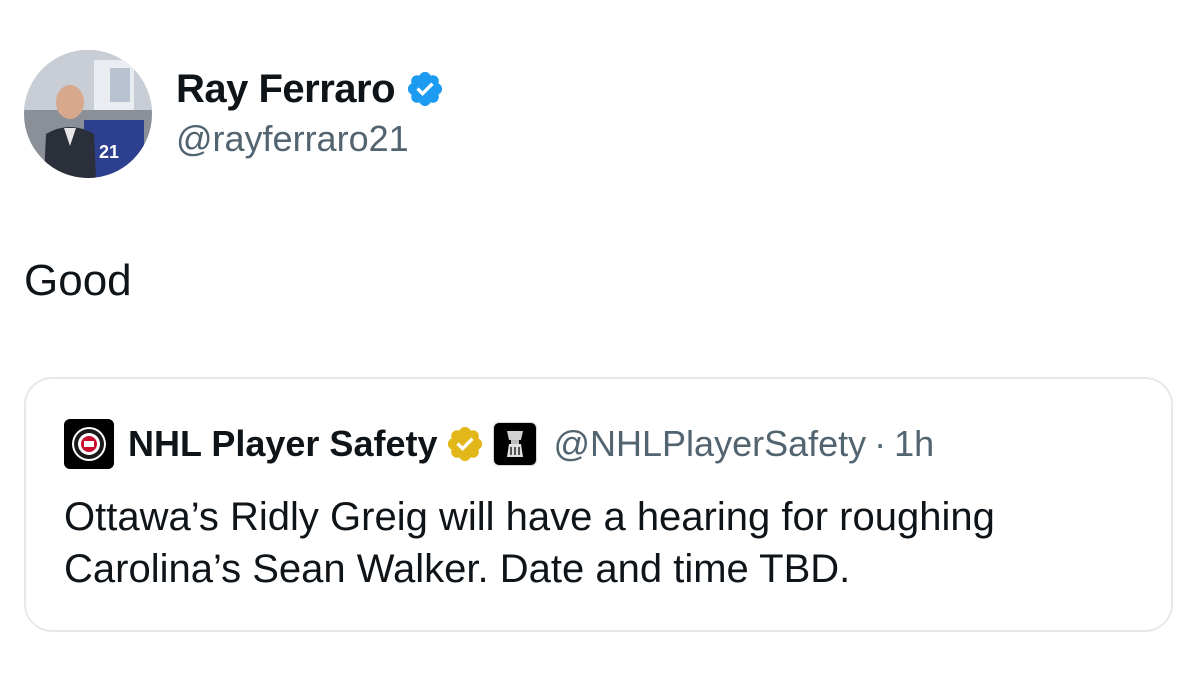 The height and width of the screenshot is (693, 1200). What do you see at coordinates (109, 152) in the screenshot?
I see `svg-text: 21` at bounding box center [109, 152].